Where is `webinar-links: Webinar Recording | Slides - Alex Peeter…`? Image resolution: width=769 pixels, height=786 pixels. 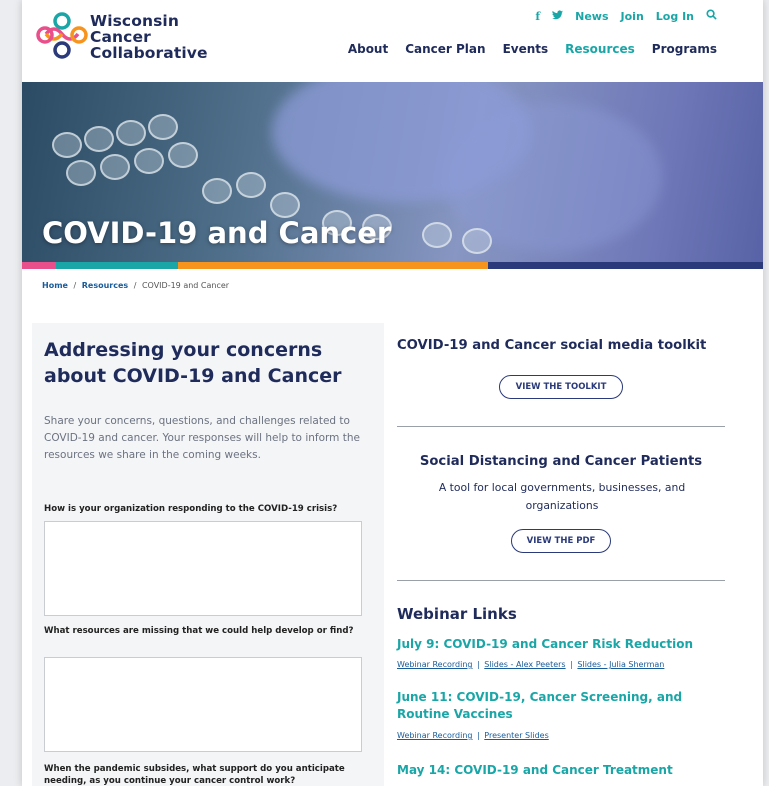 webinar-links: Webinar Recording | Slides - Alex Peeter… is located at coordinates (530, 664).